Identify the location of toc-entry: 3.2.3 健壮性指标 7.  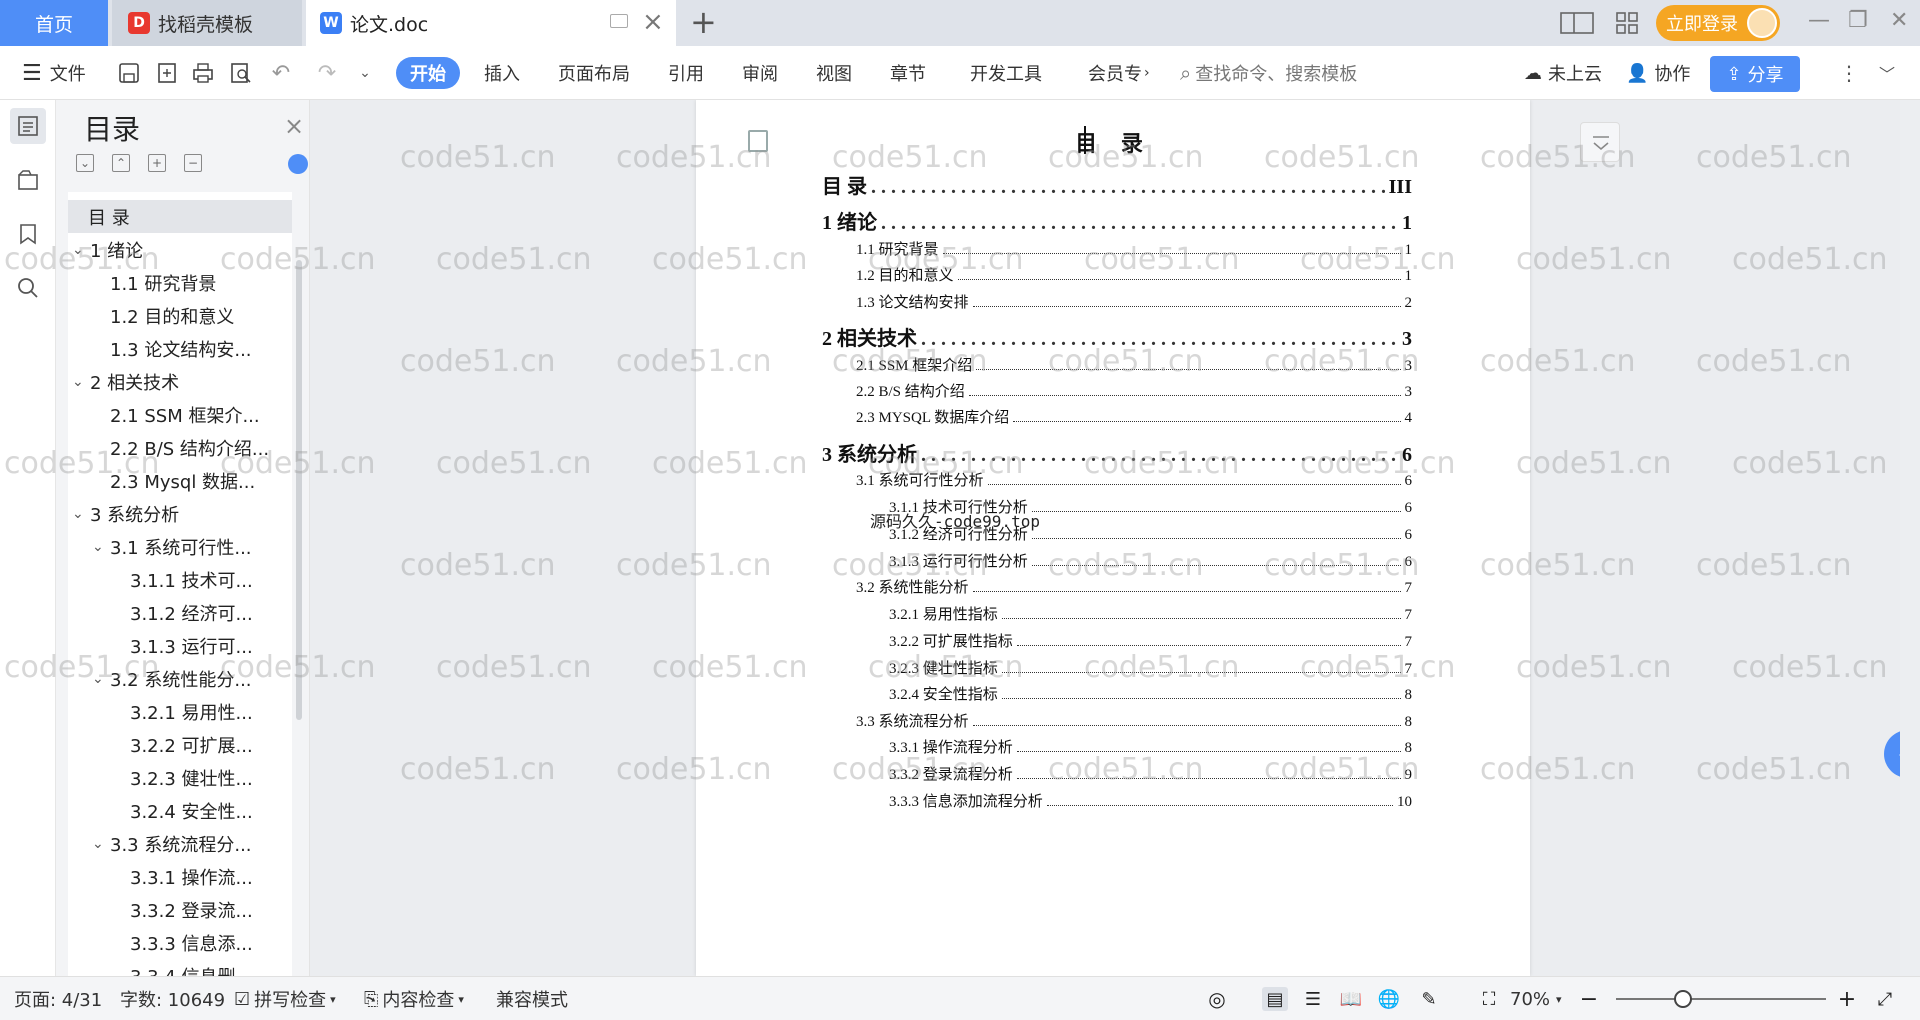
(1150, 667).